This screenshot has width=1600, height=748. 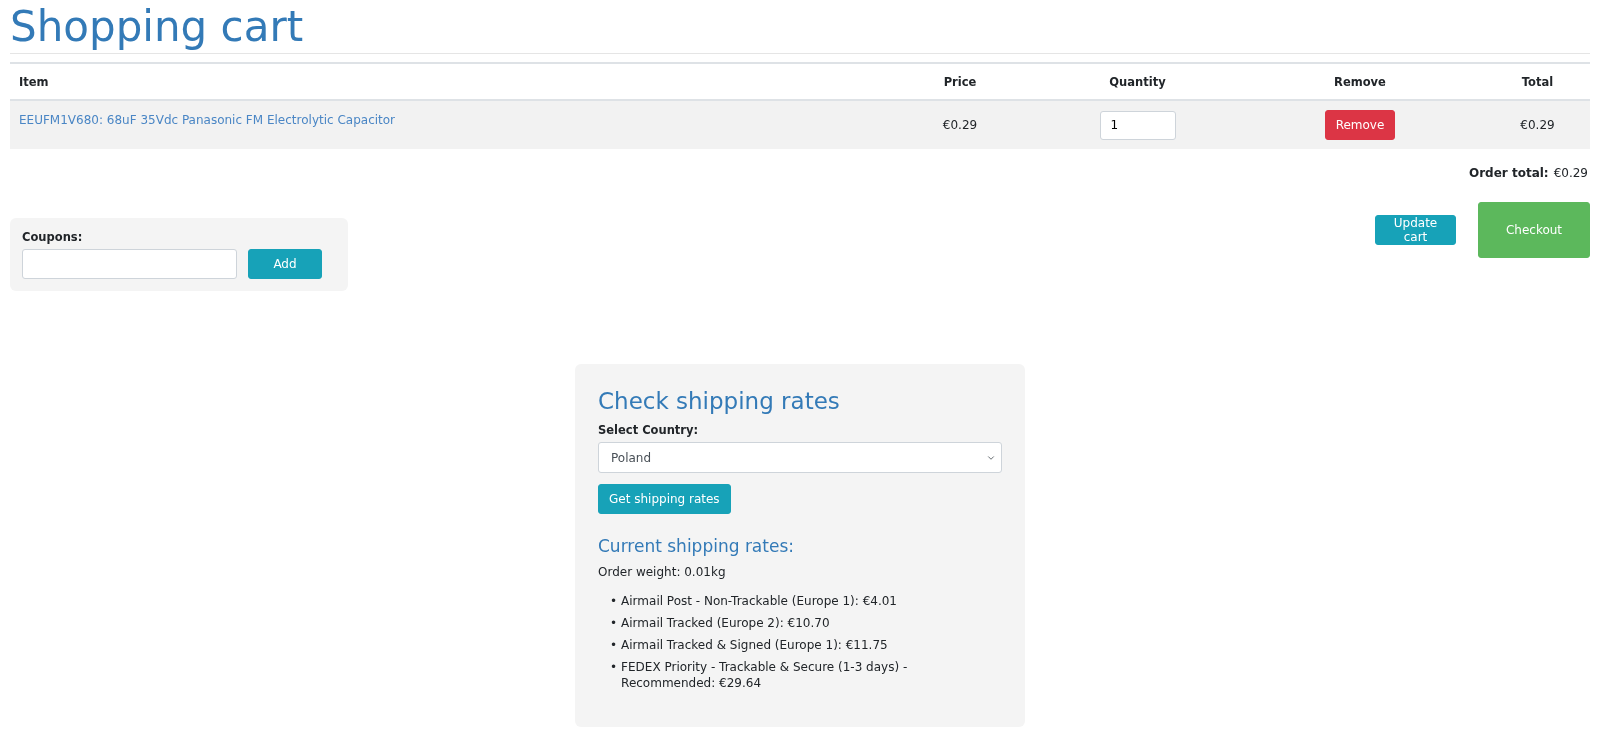 What do you see at coordinates (719, 401) in the screenshot?
I see `shipping-title: Check shipping rates` at bounding box center [719, 401].